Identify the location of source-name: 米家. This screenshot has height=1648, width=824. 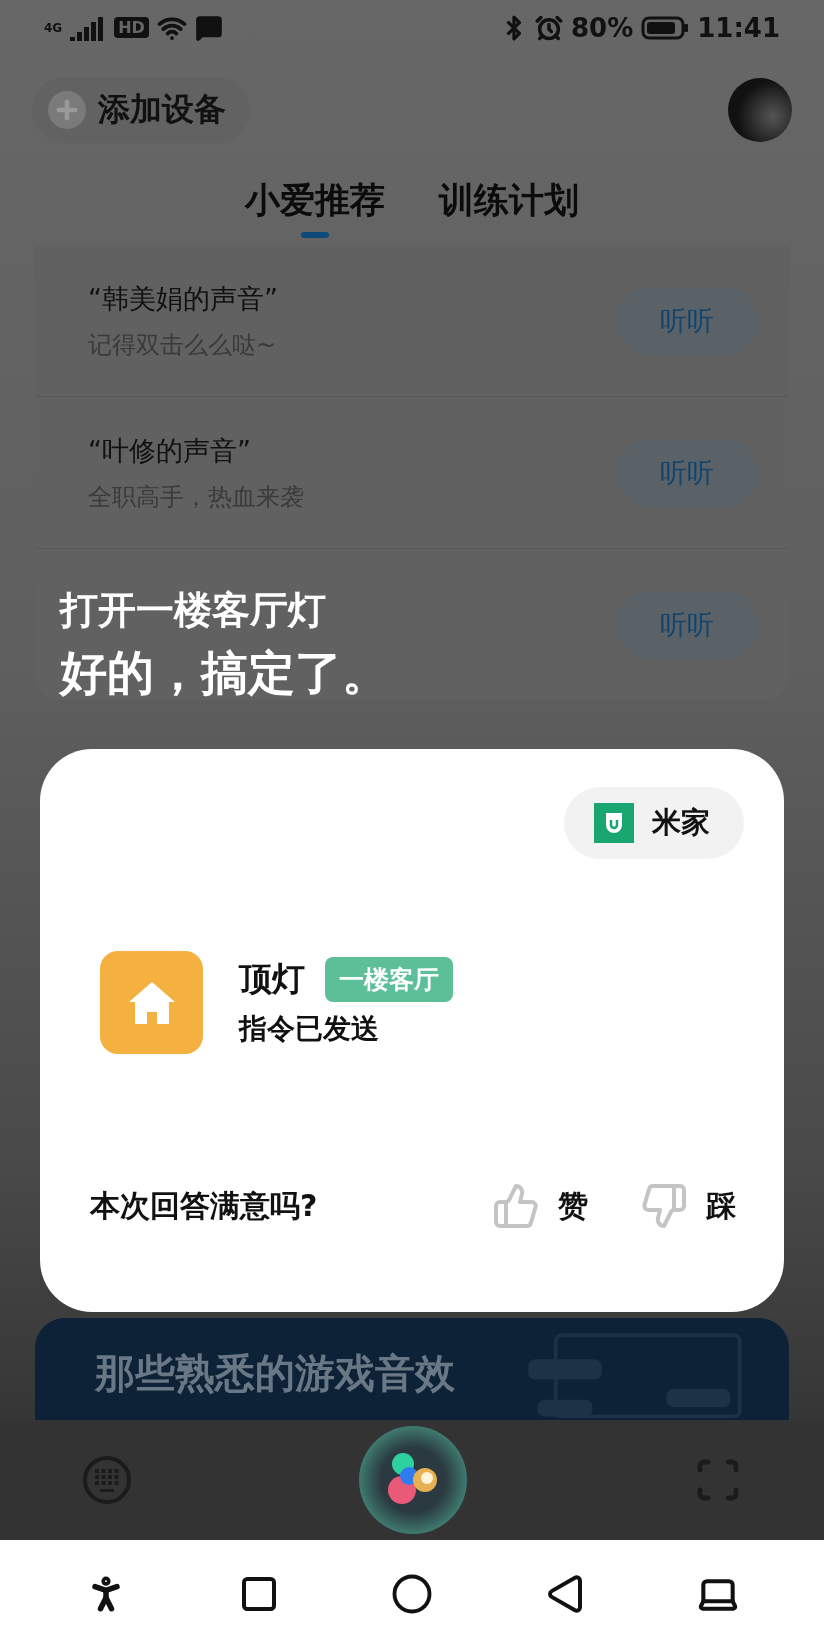
(681, 822).